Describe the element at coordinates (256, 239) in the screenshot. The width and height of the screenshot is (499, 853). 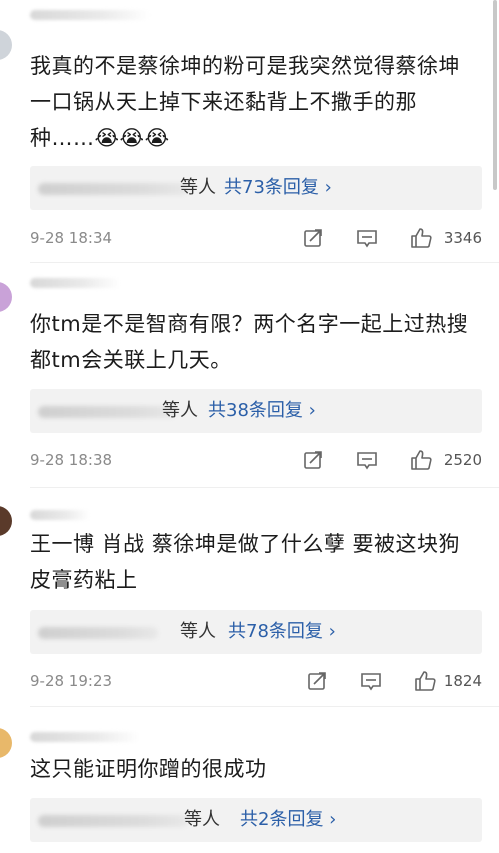
I see `comment-meta: 9-28 18:34 3346` at that location.